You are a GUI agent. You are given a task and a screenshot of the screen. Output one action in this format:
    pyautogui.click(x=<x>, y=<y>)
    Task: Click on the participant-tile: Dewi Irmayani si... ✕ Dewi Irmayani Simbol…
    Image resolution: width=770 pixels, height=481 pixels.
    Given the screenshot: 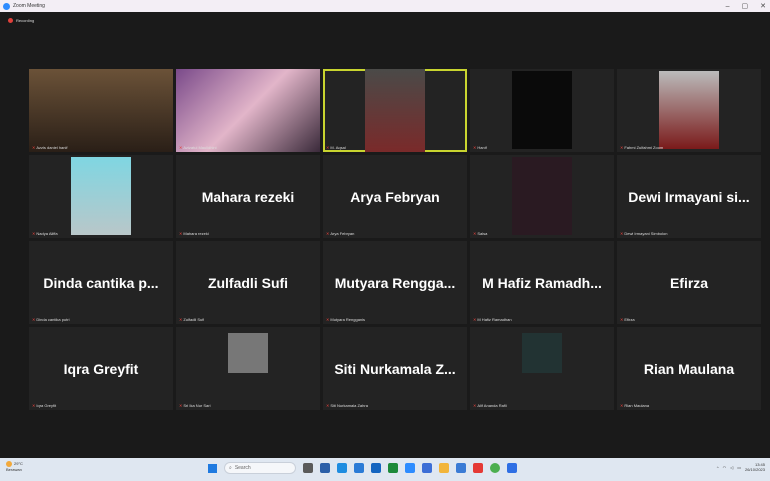 What is the action you would take?
    pyautogui.click(x=689, y=196)
    